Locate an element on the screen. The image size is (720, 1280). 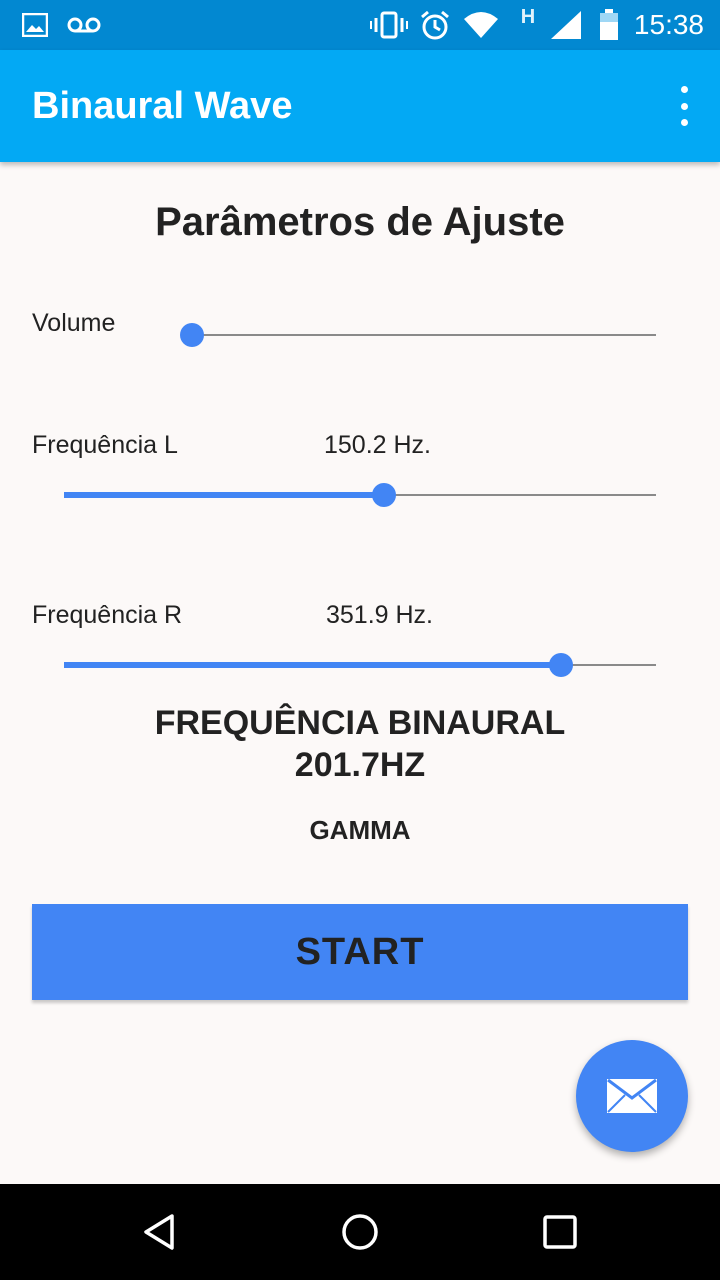
volume-label: Volume is located at coordinates (74, 323).